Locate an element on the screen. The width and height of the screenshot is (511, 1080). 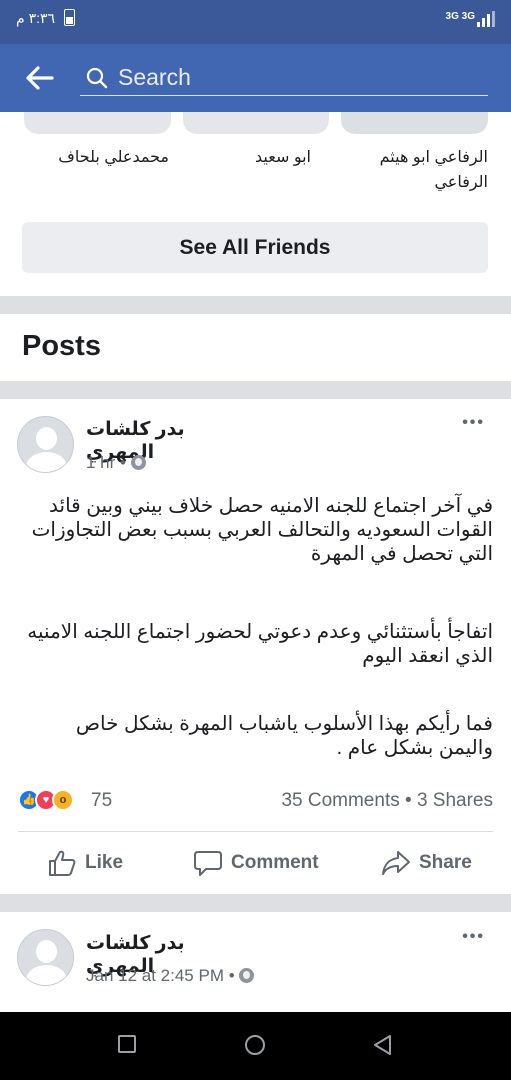
status-bar: ٣:٣٦ م 3G 3G is located at coordinates (255, 22).